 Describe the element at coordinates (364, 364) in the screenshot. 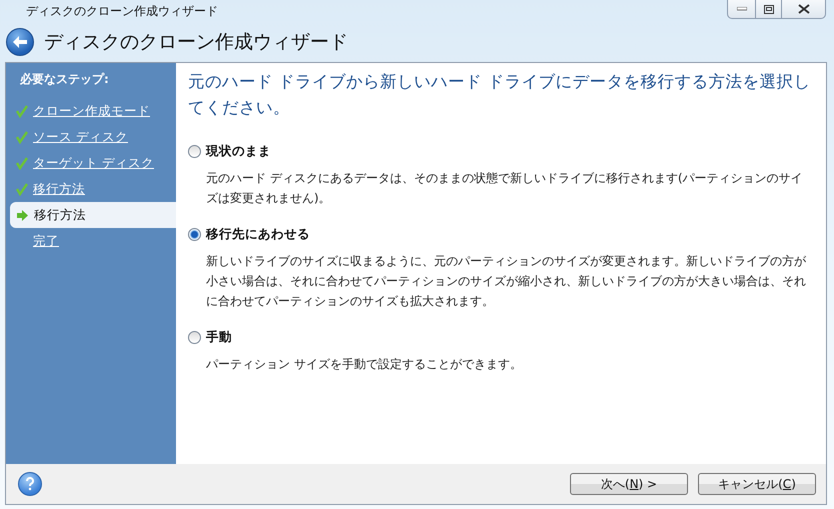

I see `option-description: パーティション サイズを手動で設定することができます。` at that location.